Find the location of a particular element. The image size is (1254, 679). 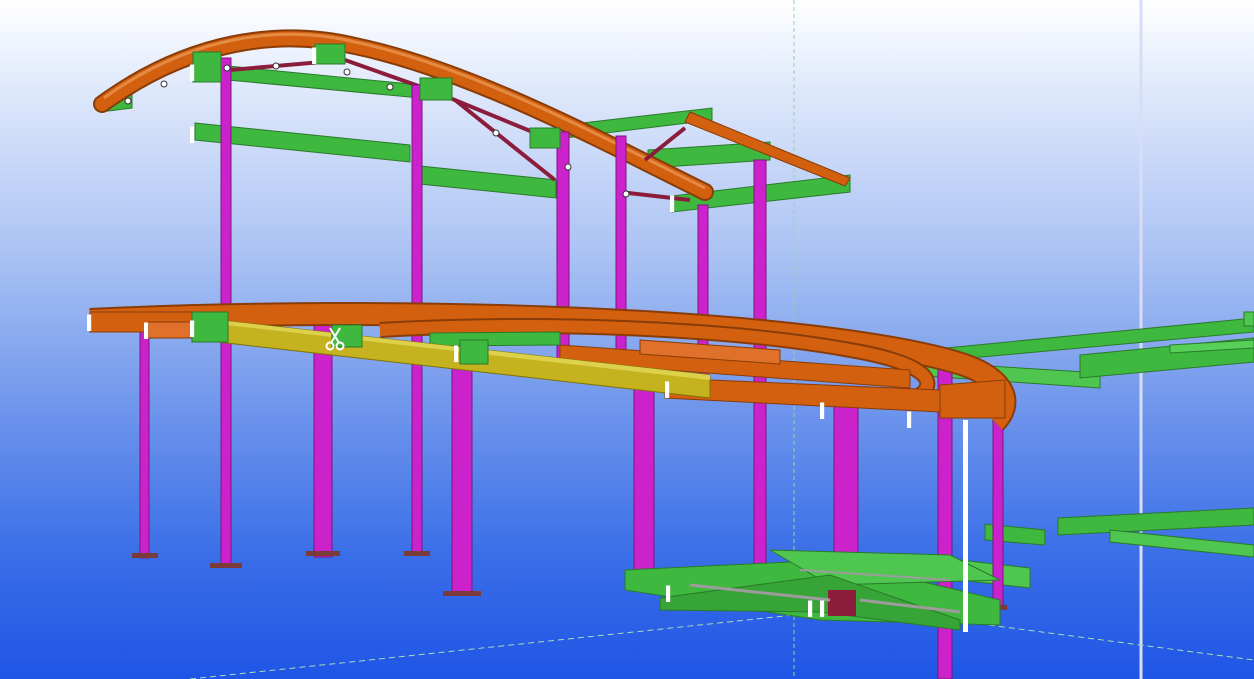

work-plane-outline-left is located at coordinates (525, 643).